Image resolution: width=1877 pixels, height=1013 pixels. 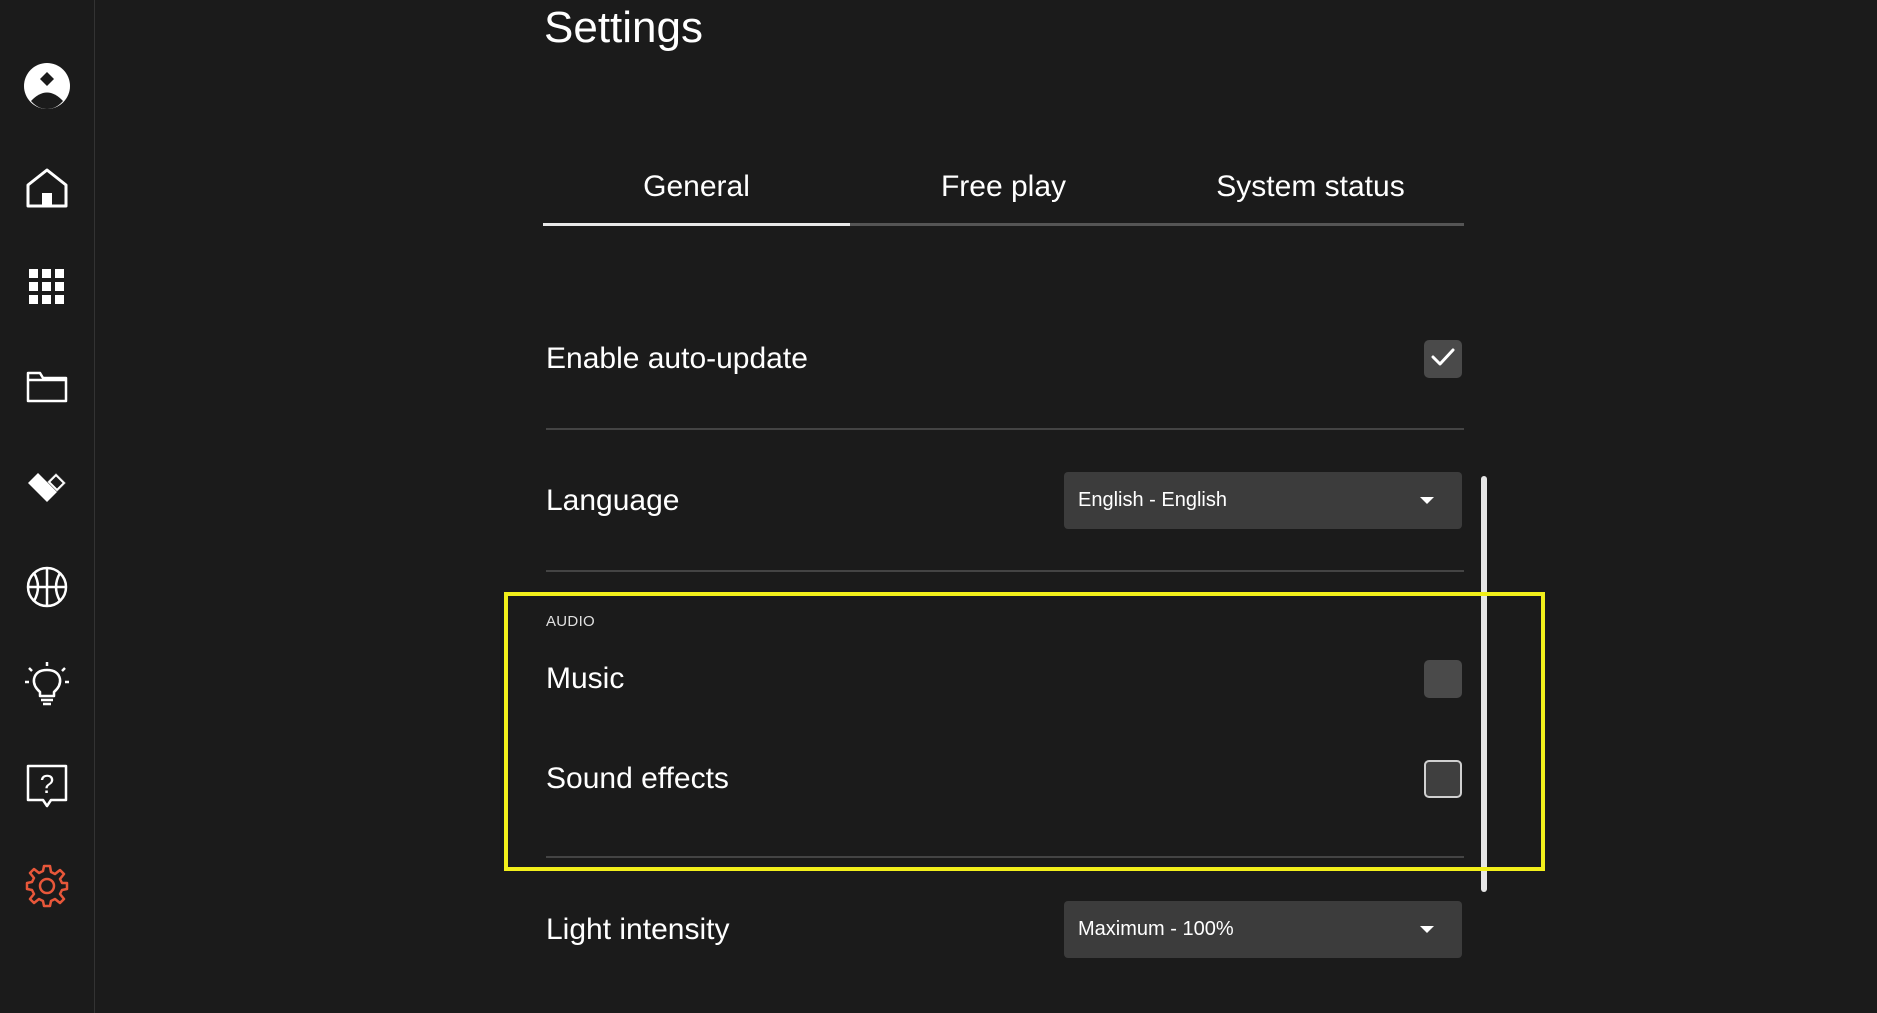 What do you see at coordinates (677, 358) in the screenshot?
I see `auto-update-label: Enable auto-update` at bounding box center [677, 358].